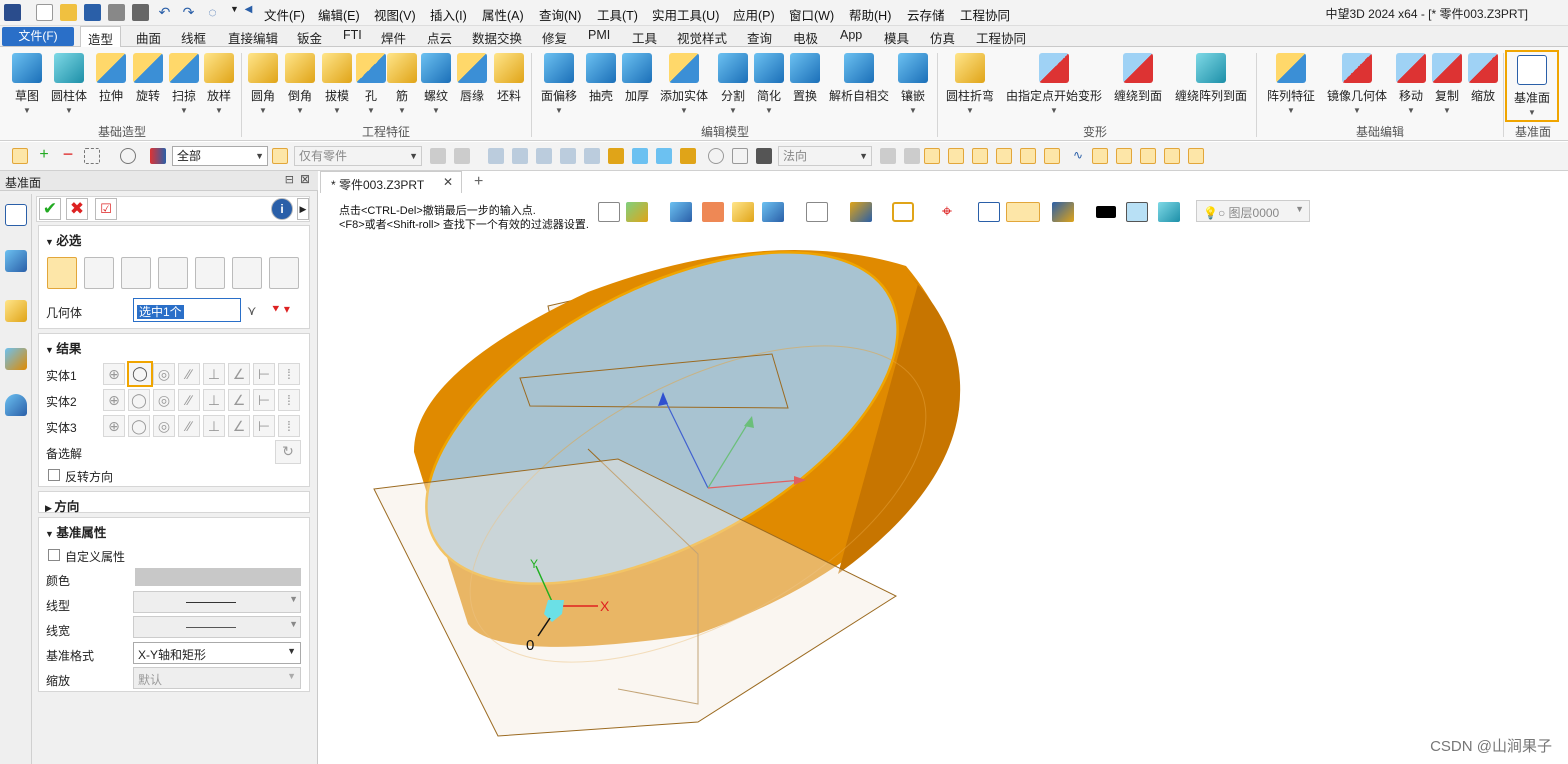  What do you see at coordinates (970, 84) in the screenshot?
I see `cylinder-bend-button: 圆柱折弯 ▼` at bounding box center [970, 84].